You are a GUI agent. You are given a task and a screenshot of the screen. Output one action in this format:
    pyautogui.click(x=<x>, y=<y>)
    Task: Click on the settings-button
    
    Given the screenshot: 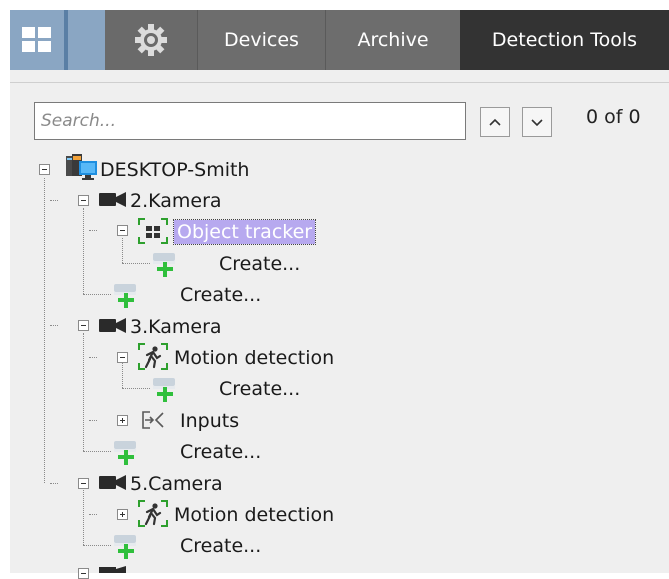 What is the action you would take?
    pyautogui.click(x=151, y=40)
    